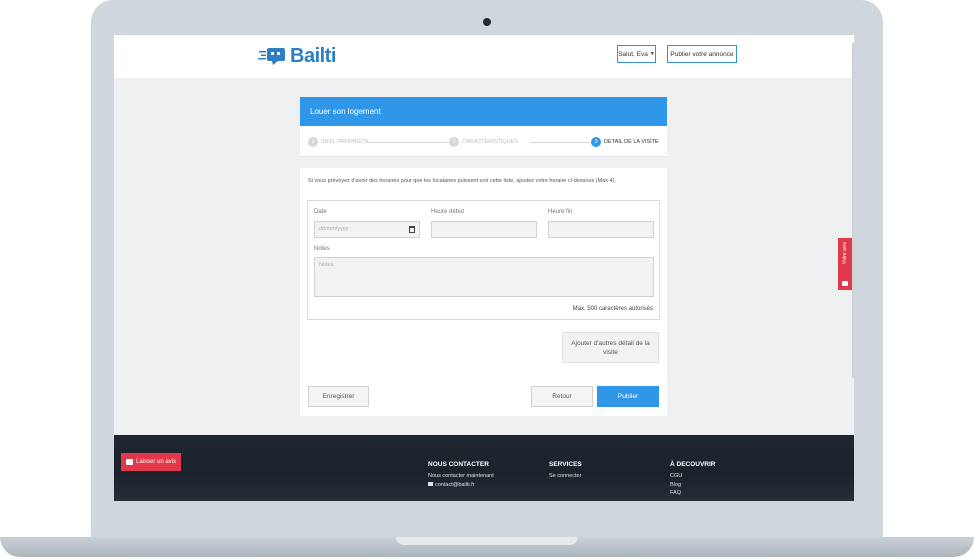 Image resolution: width=974 pixels, height=560 pixels. I want to click on footer-email: contact@bailti.fr, so click(461, 485).